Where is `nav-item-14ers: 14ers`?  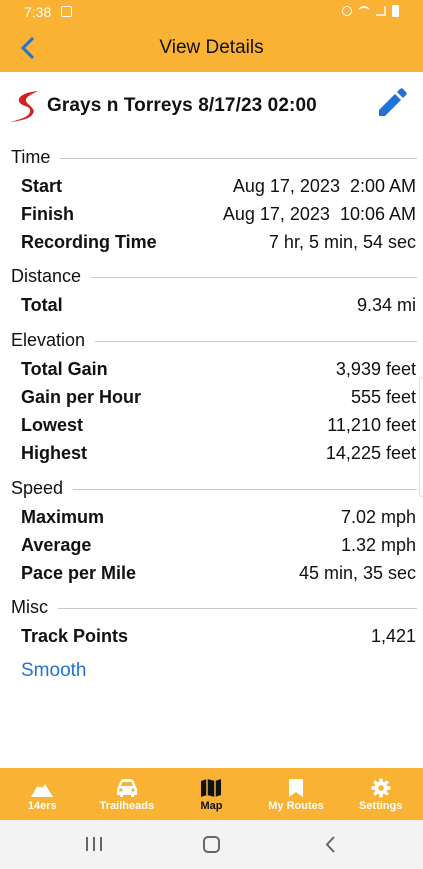 nav-item-14ers: 14ers is located at coordinates (42, 794).